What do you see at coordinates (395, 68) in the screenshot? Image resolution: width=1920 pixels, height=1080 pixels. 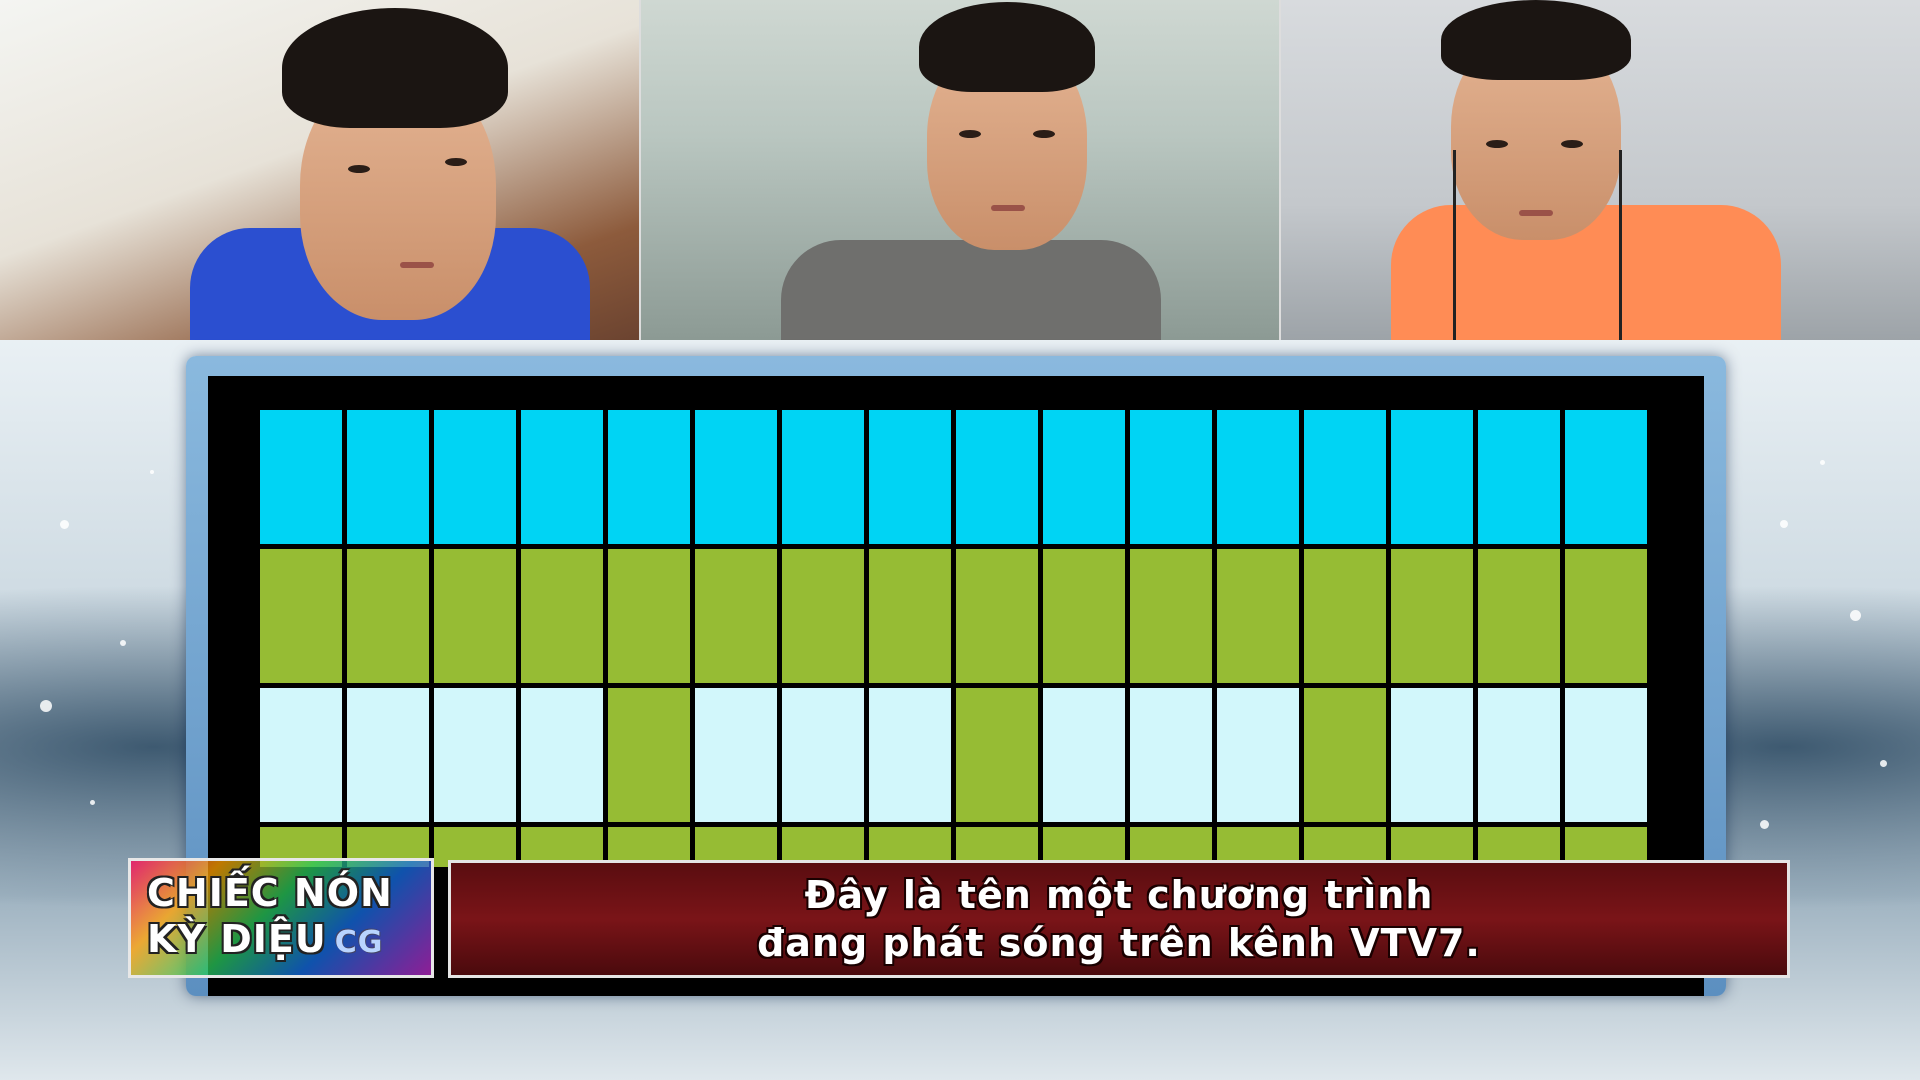 I see `participant-1-hair` at bounding box center [395, 68].